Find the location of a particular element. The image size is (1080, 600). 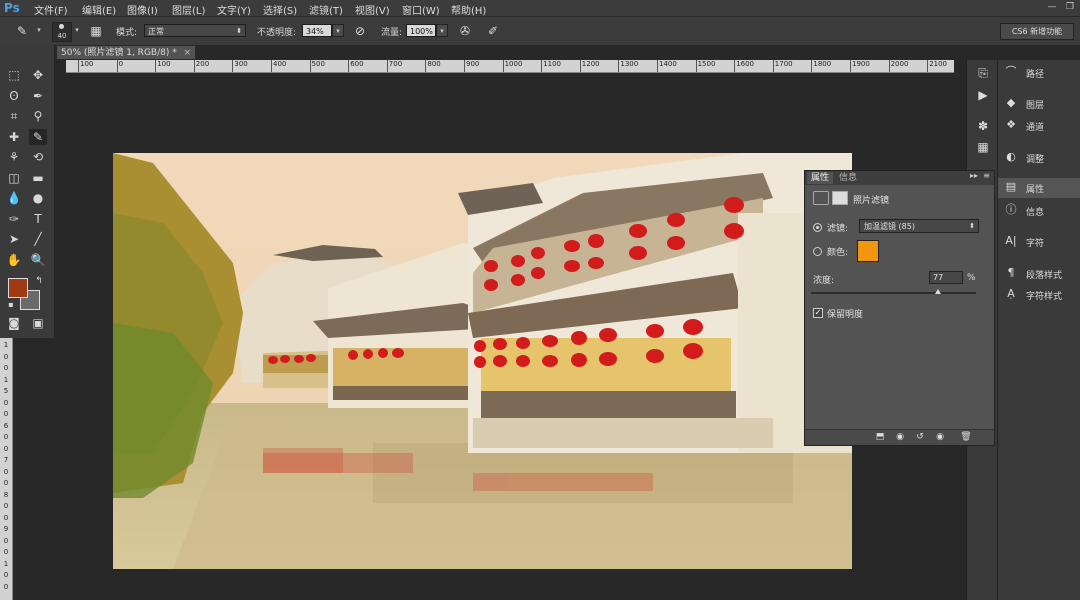

pen-tool-icon: ✑ is located at coordinates (14, 219).